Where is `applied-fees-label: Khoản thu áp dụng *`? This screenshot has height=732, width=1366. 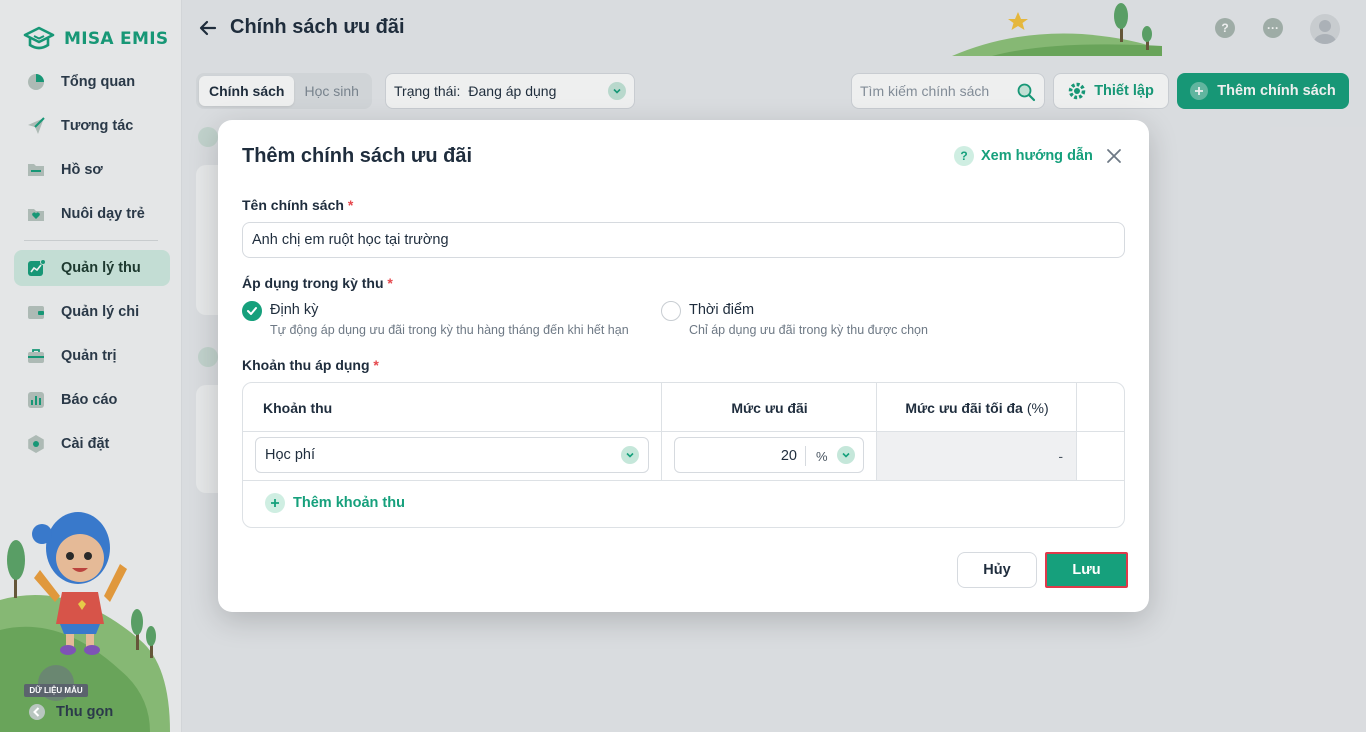 applied-fees-label: Khoản thu áp dụng * is located at coordinates (310, 365).